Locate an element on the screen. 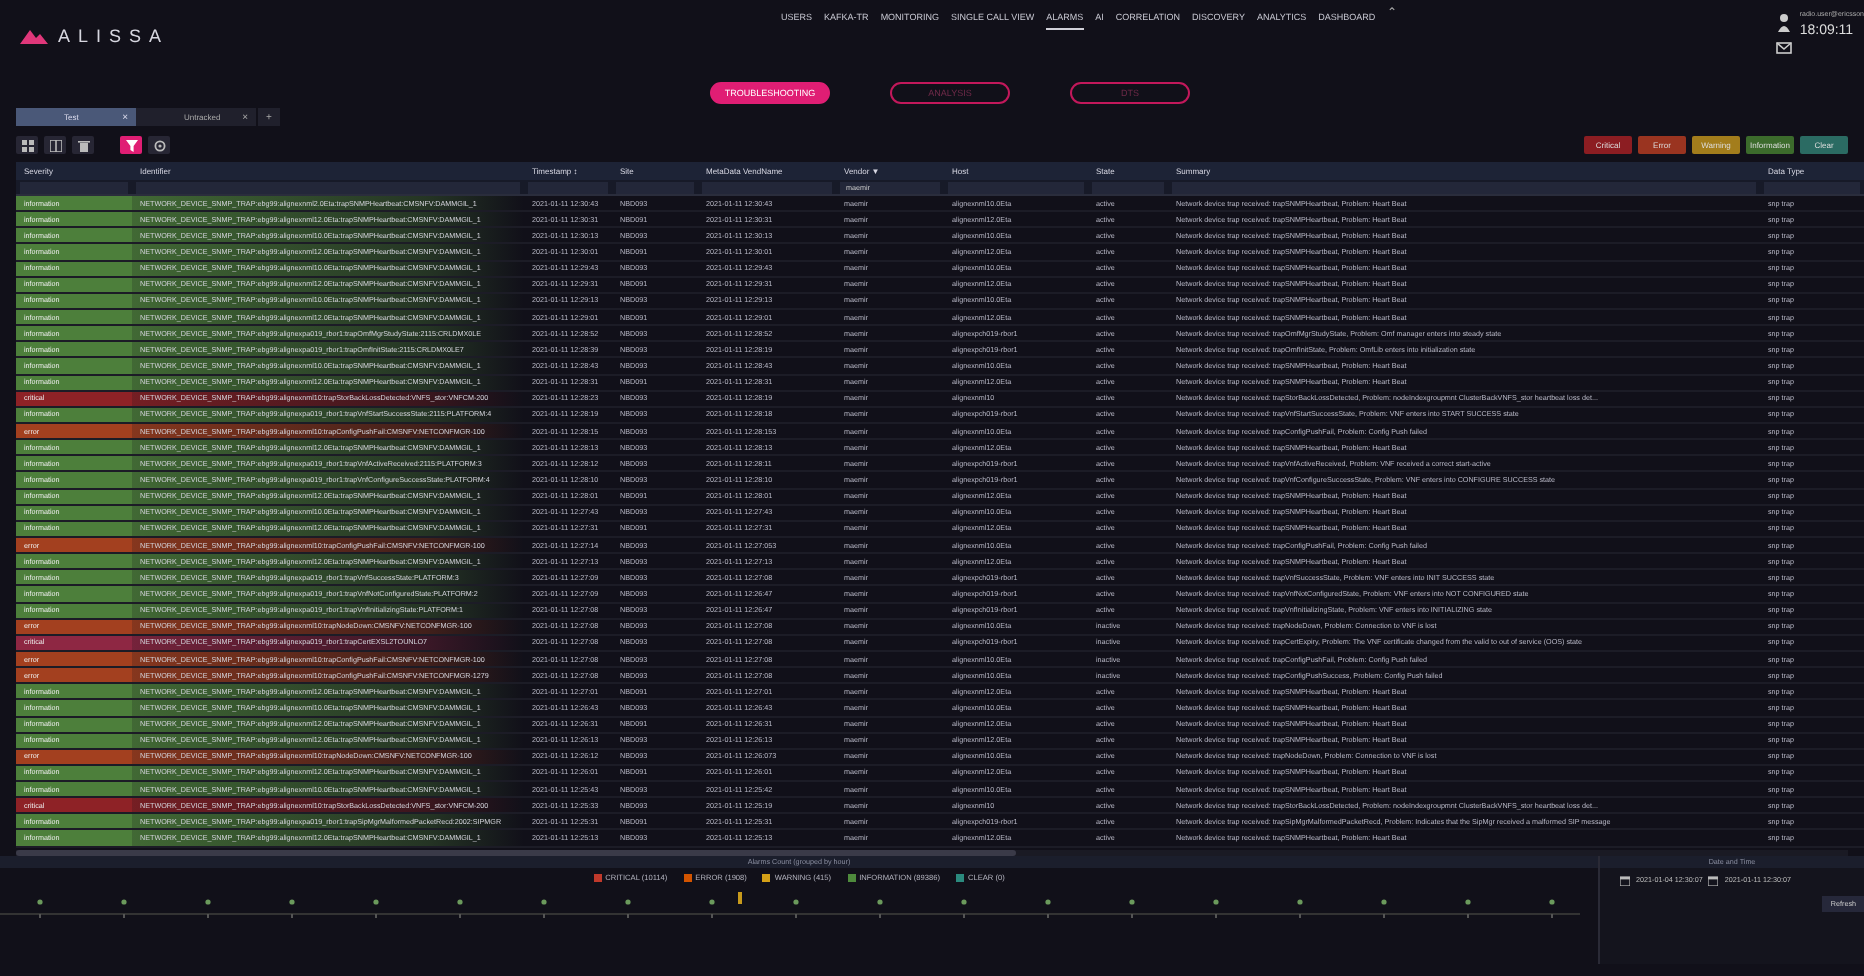 Image resolution: width=1864 pixels, height=976 pixels. logo-icon is located at coordinates (34, 36).